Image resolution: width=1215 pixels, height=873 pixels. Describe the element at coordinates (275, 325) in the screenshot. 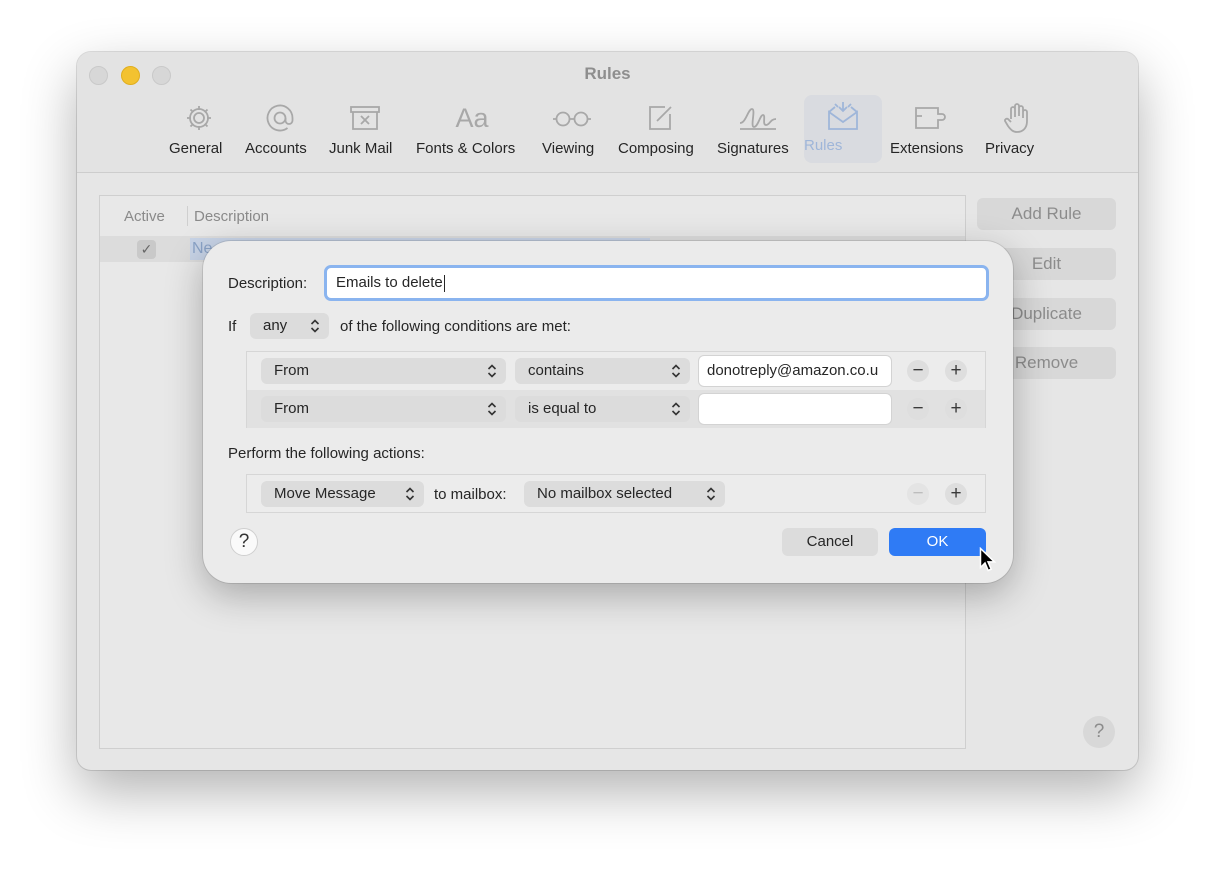

I see `match-mode-value: any` at that location.